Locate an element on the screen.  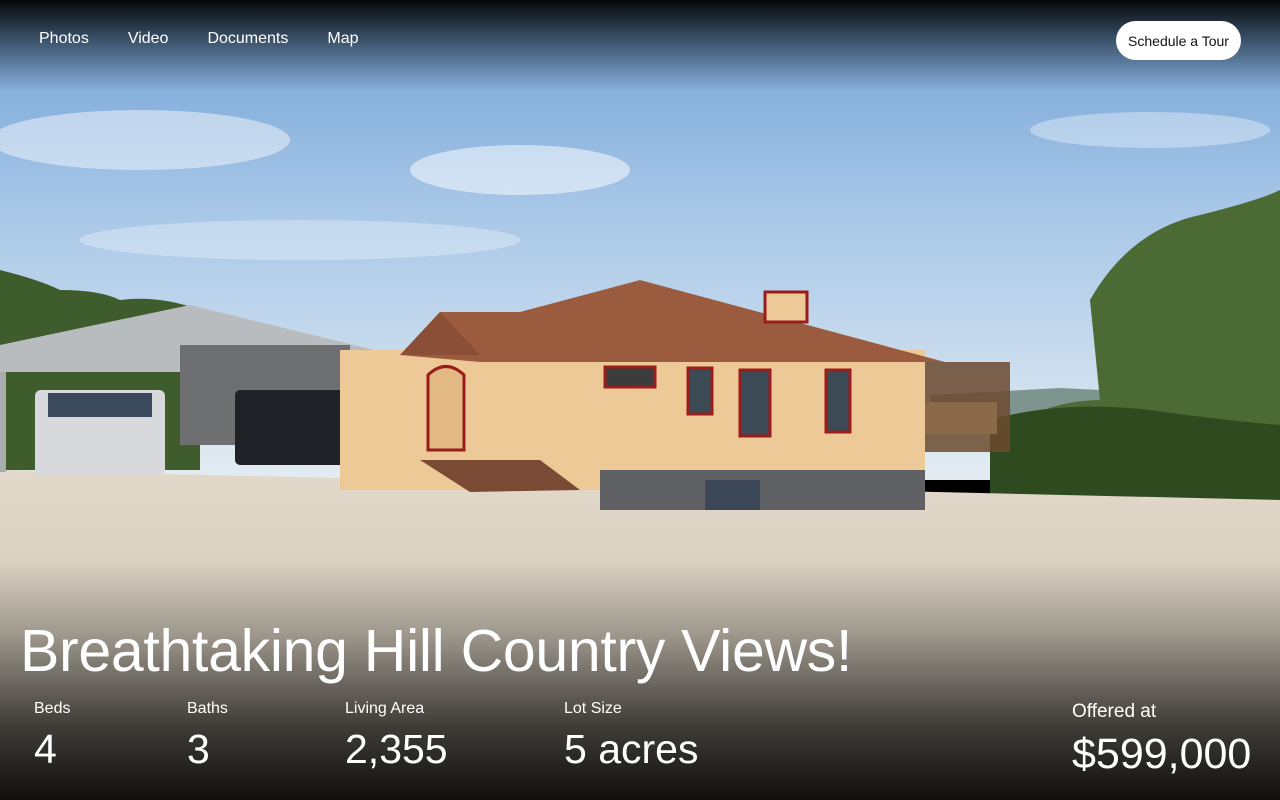
stat-baths-value: 3 is located at coordinates (198, 749).